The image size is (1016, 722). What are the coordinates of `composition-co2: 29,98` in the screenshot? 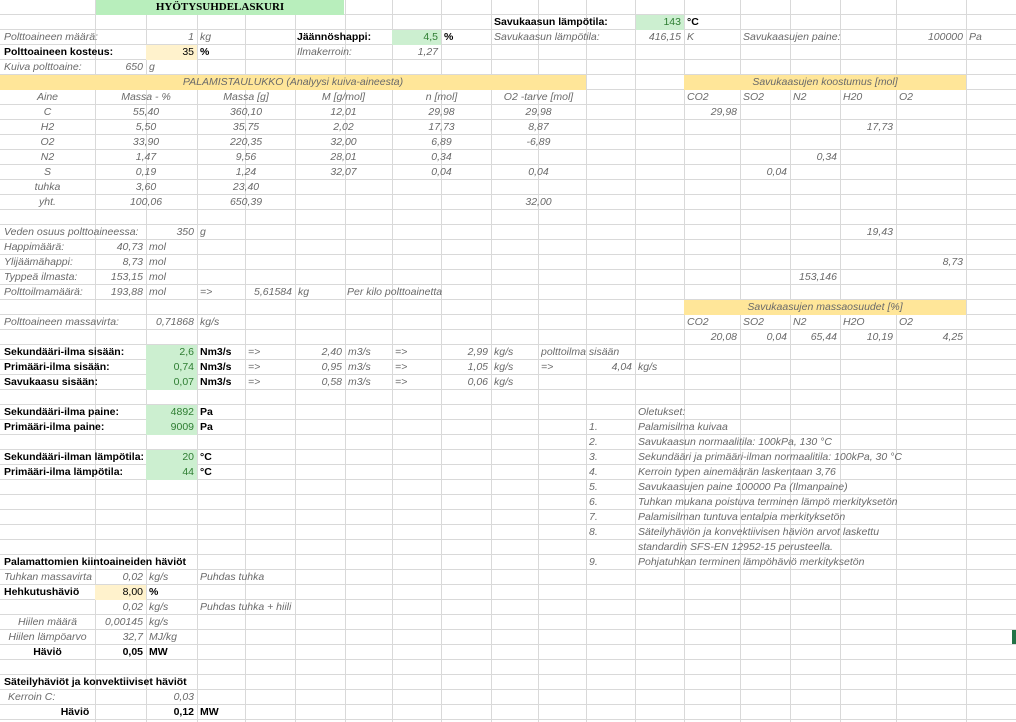 It's located at (712, 112).